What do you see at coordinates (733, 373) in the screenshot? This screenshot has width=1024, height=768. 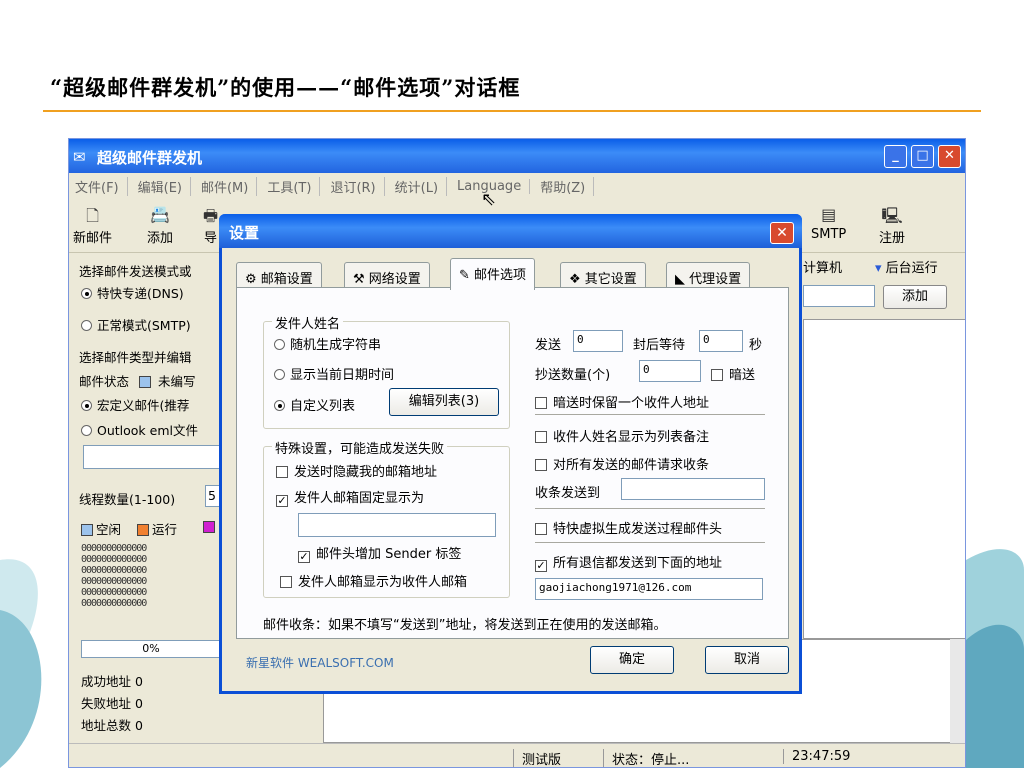 I see `bcc-checkbox: 暗送` at bounding box center [733, 373].